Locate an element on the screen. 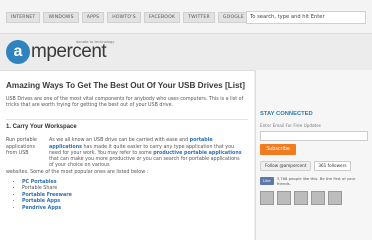  pull-quote: Run portable applications from USB is located at coordinates (21, 147).